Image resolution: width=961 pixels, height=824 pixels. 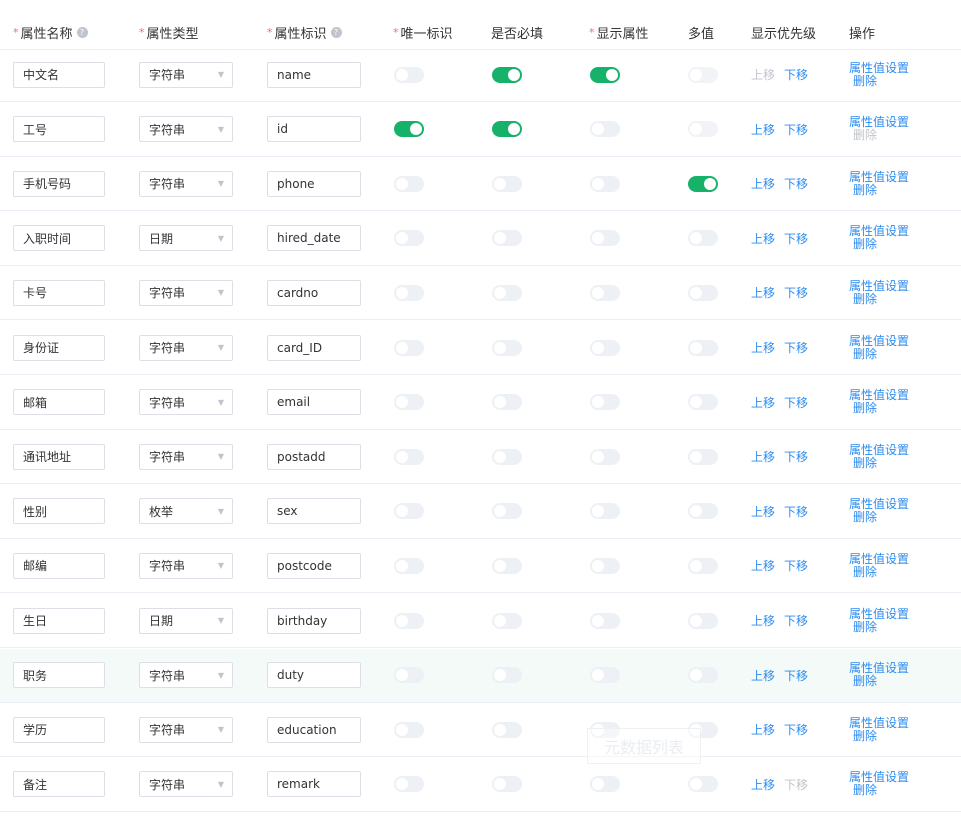 What do you see at coordinates (314, 183) in the screenshot?
I see `attr-key-input: phone` at bounding box center [314, 183].